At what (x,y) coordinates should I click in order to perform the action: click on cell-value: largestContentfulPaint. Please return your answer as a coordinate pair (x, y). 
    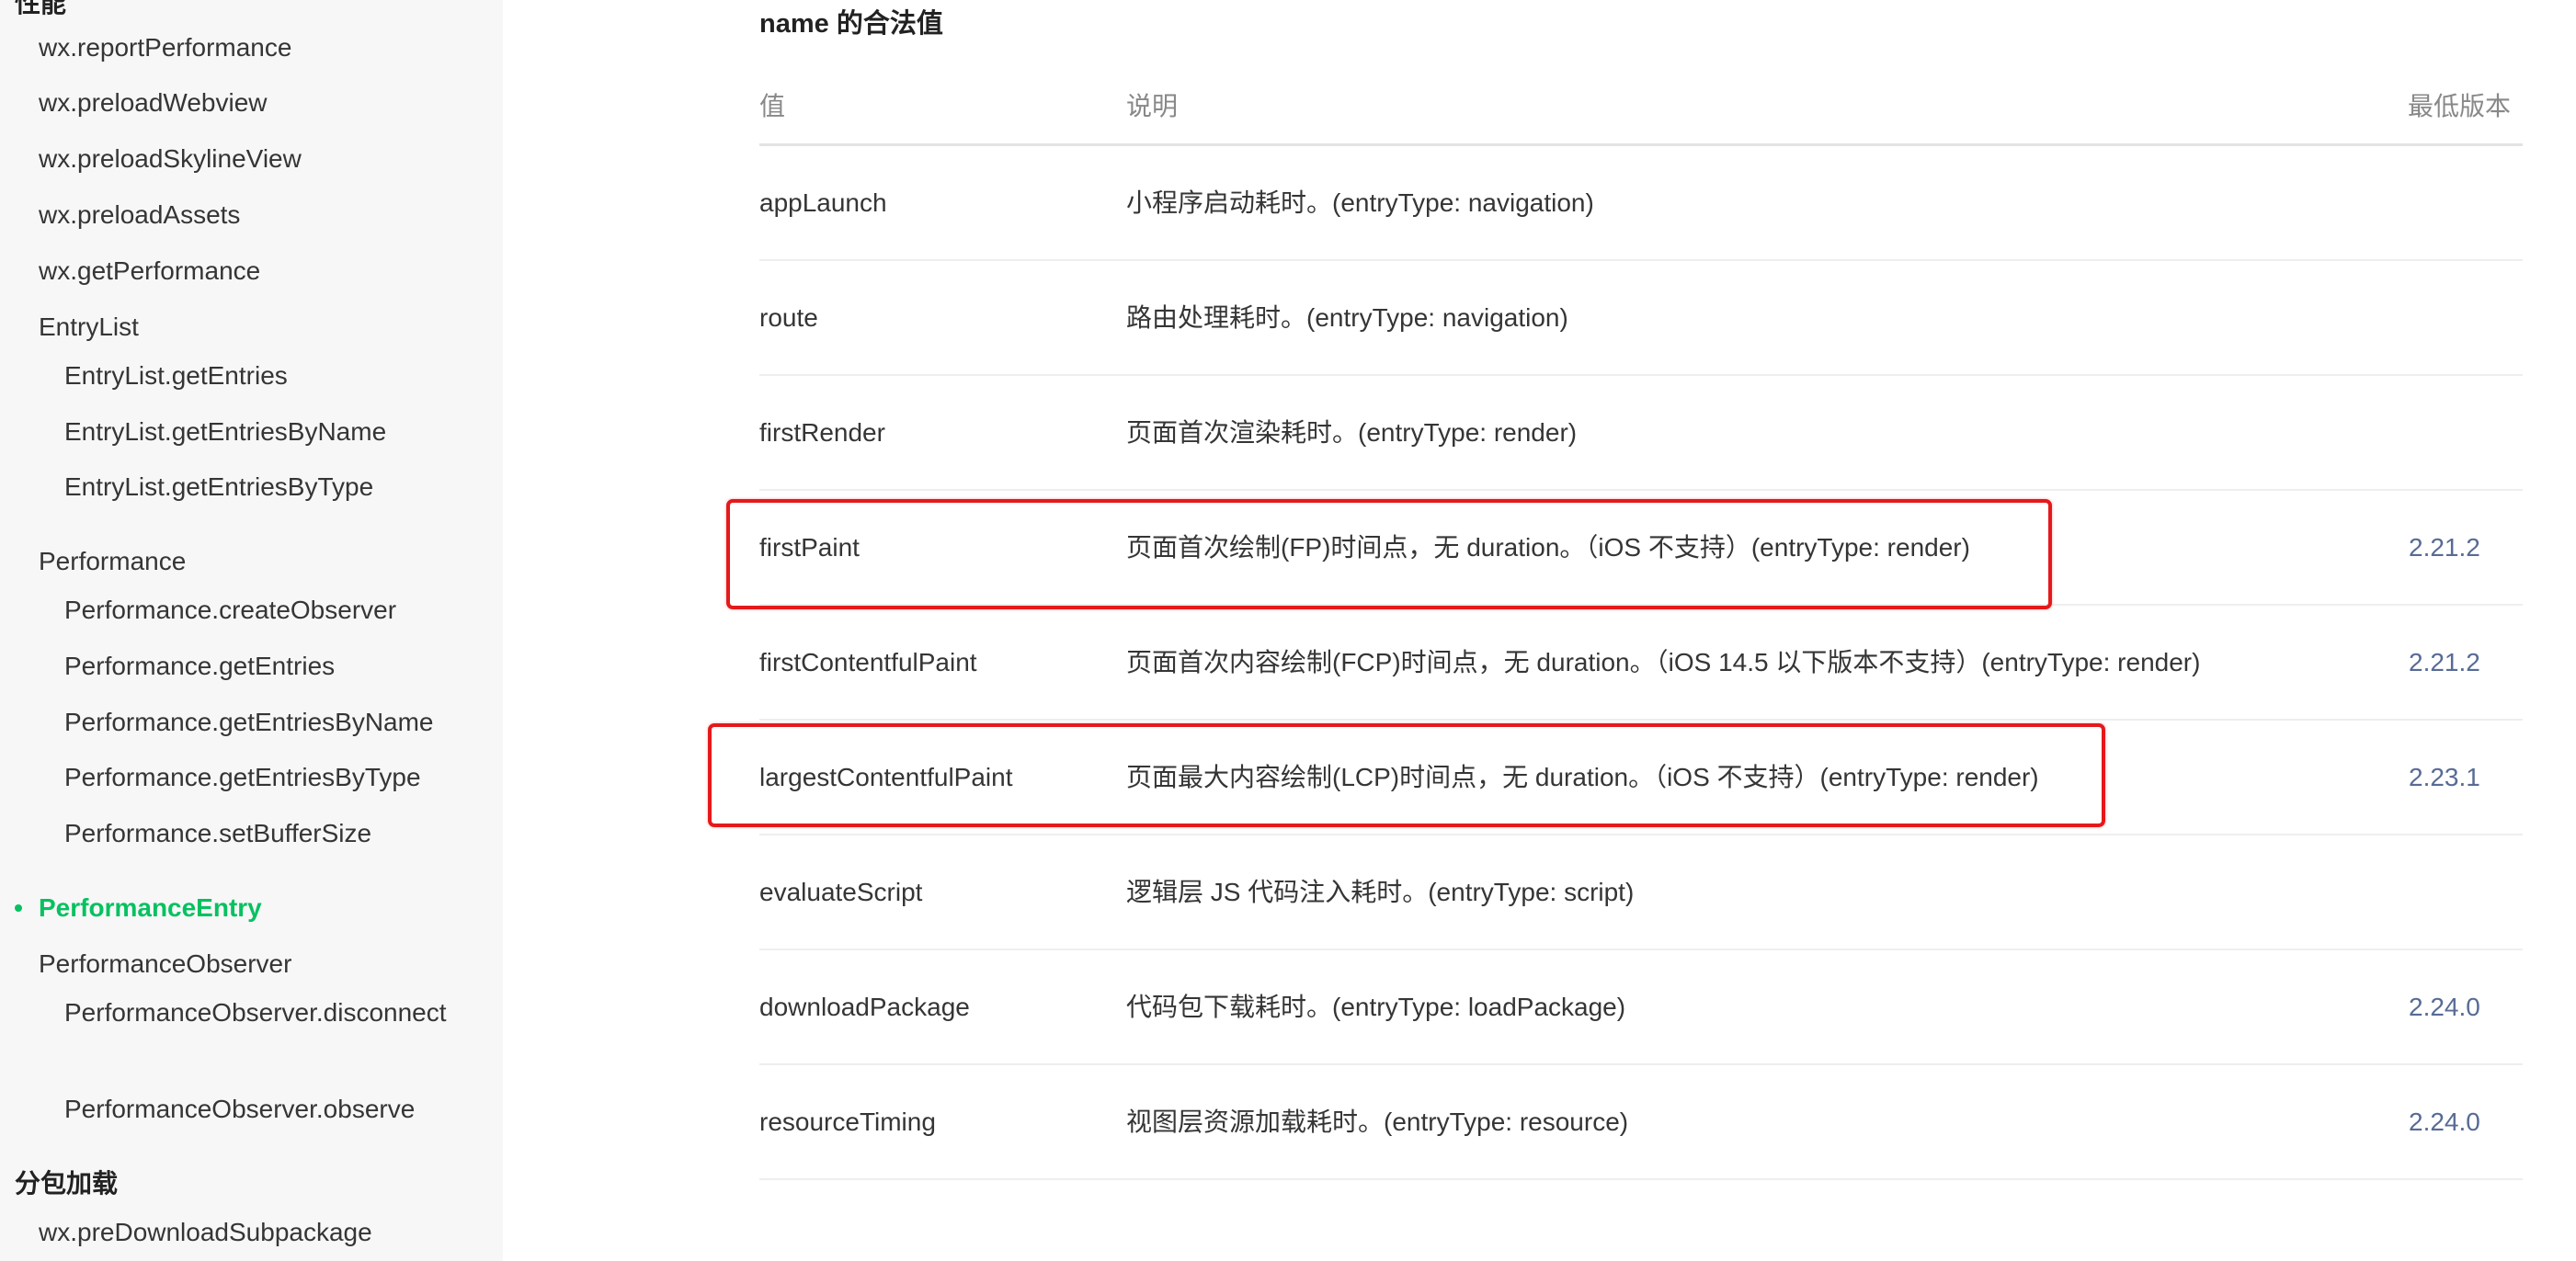
    Looking at the image, I should click on (886, 777).